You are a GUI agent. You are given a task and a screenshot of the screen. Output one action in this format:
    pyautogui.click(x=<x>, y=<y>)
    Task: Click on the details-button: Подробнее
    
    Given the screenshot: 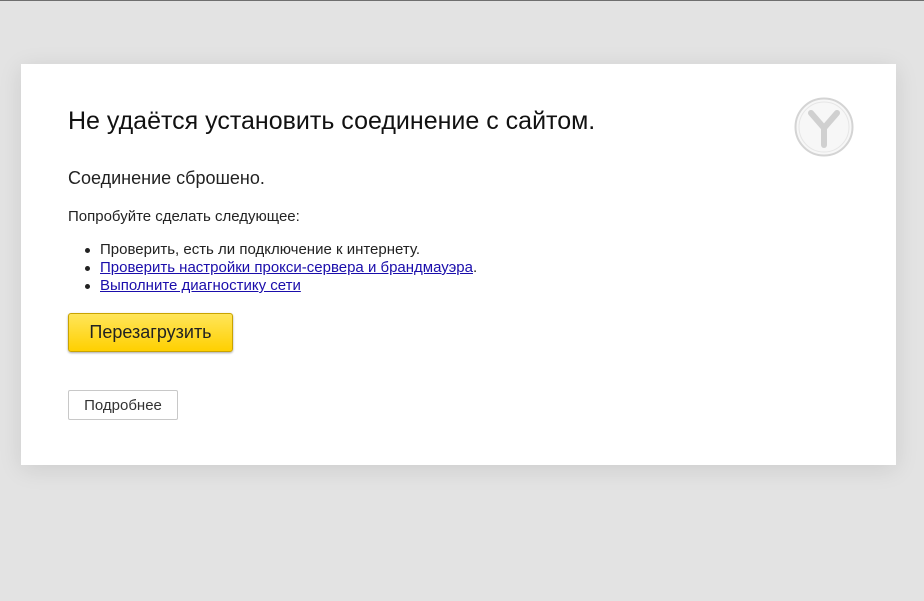 What is the action you would take?
    pyautogui.click(x=123, y=405)
    